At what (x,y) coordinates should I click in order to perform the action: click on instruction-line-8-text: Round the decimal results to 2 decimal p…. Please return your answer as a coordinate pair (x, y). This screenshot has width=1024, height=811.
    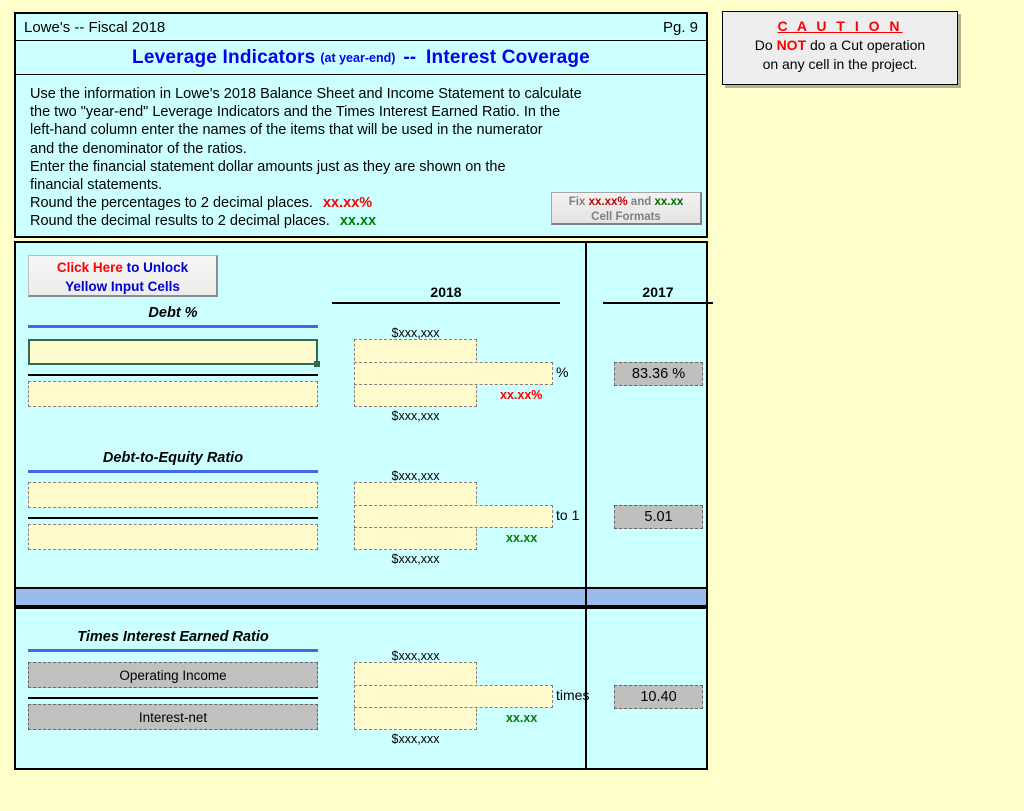
    Looking at the image, I should click on (180, 221).